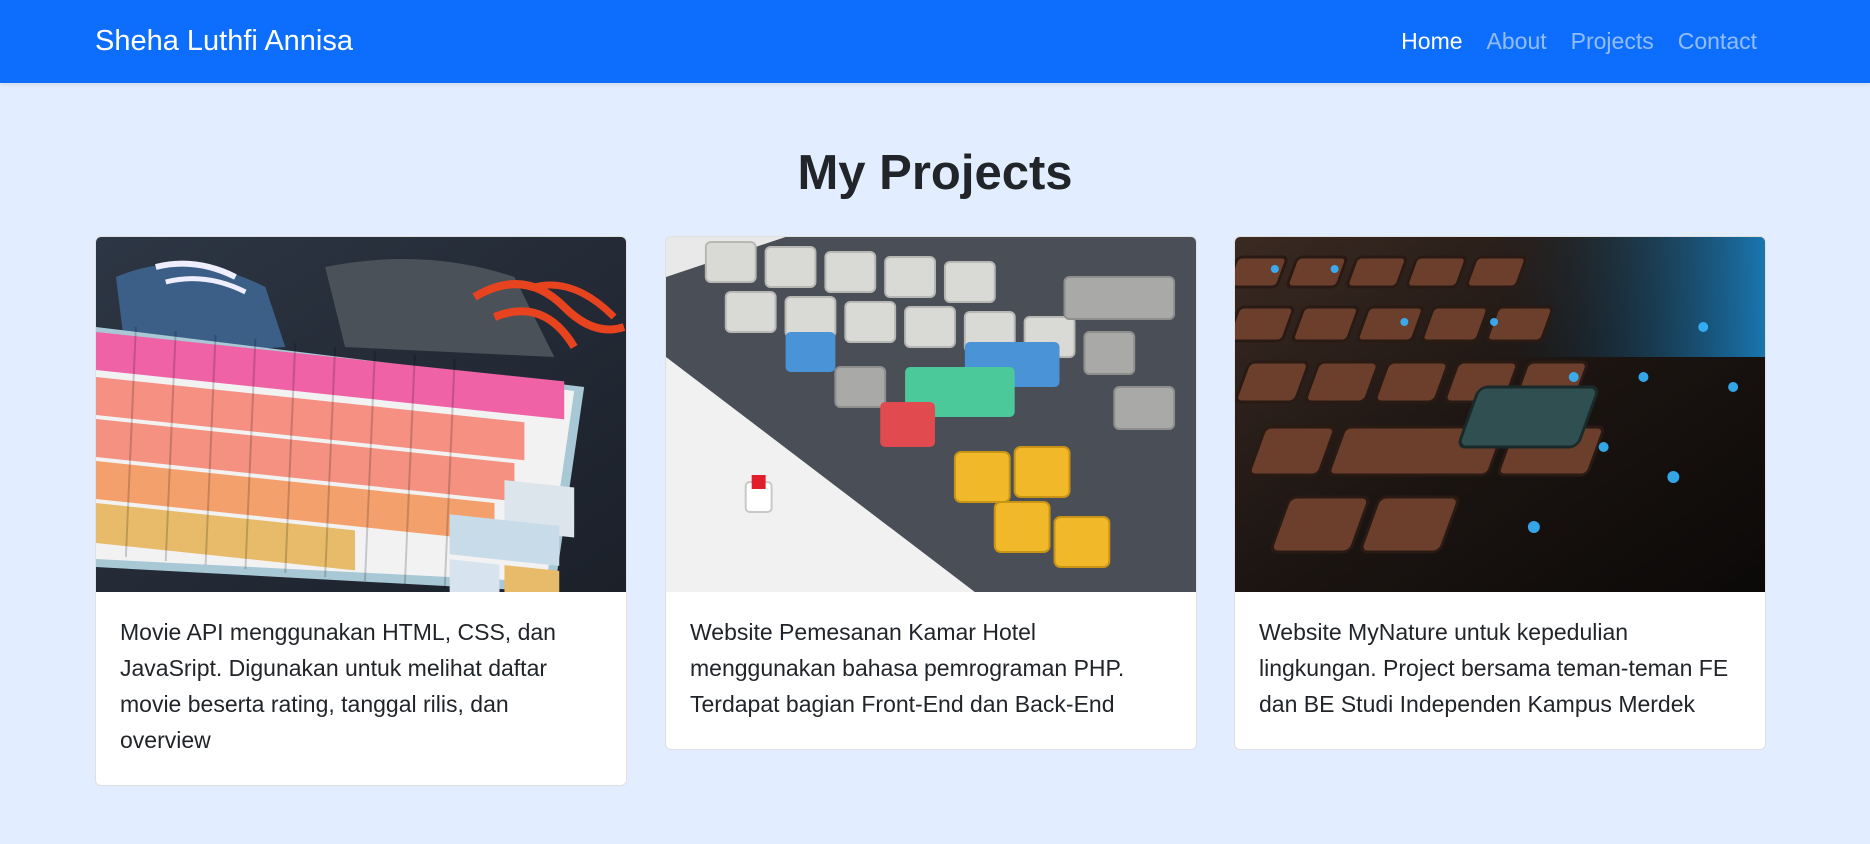 The width and height of the screenshot is (1870, 844). I want to click on backlit-keyboard-image, so click(1500, 414).